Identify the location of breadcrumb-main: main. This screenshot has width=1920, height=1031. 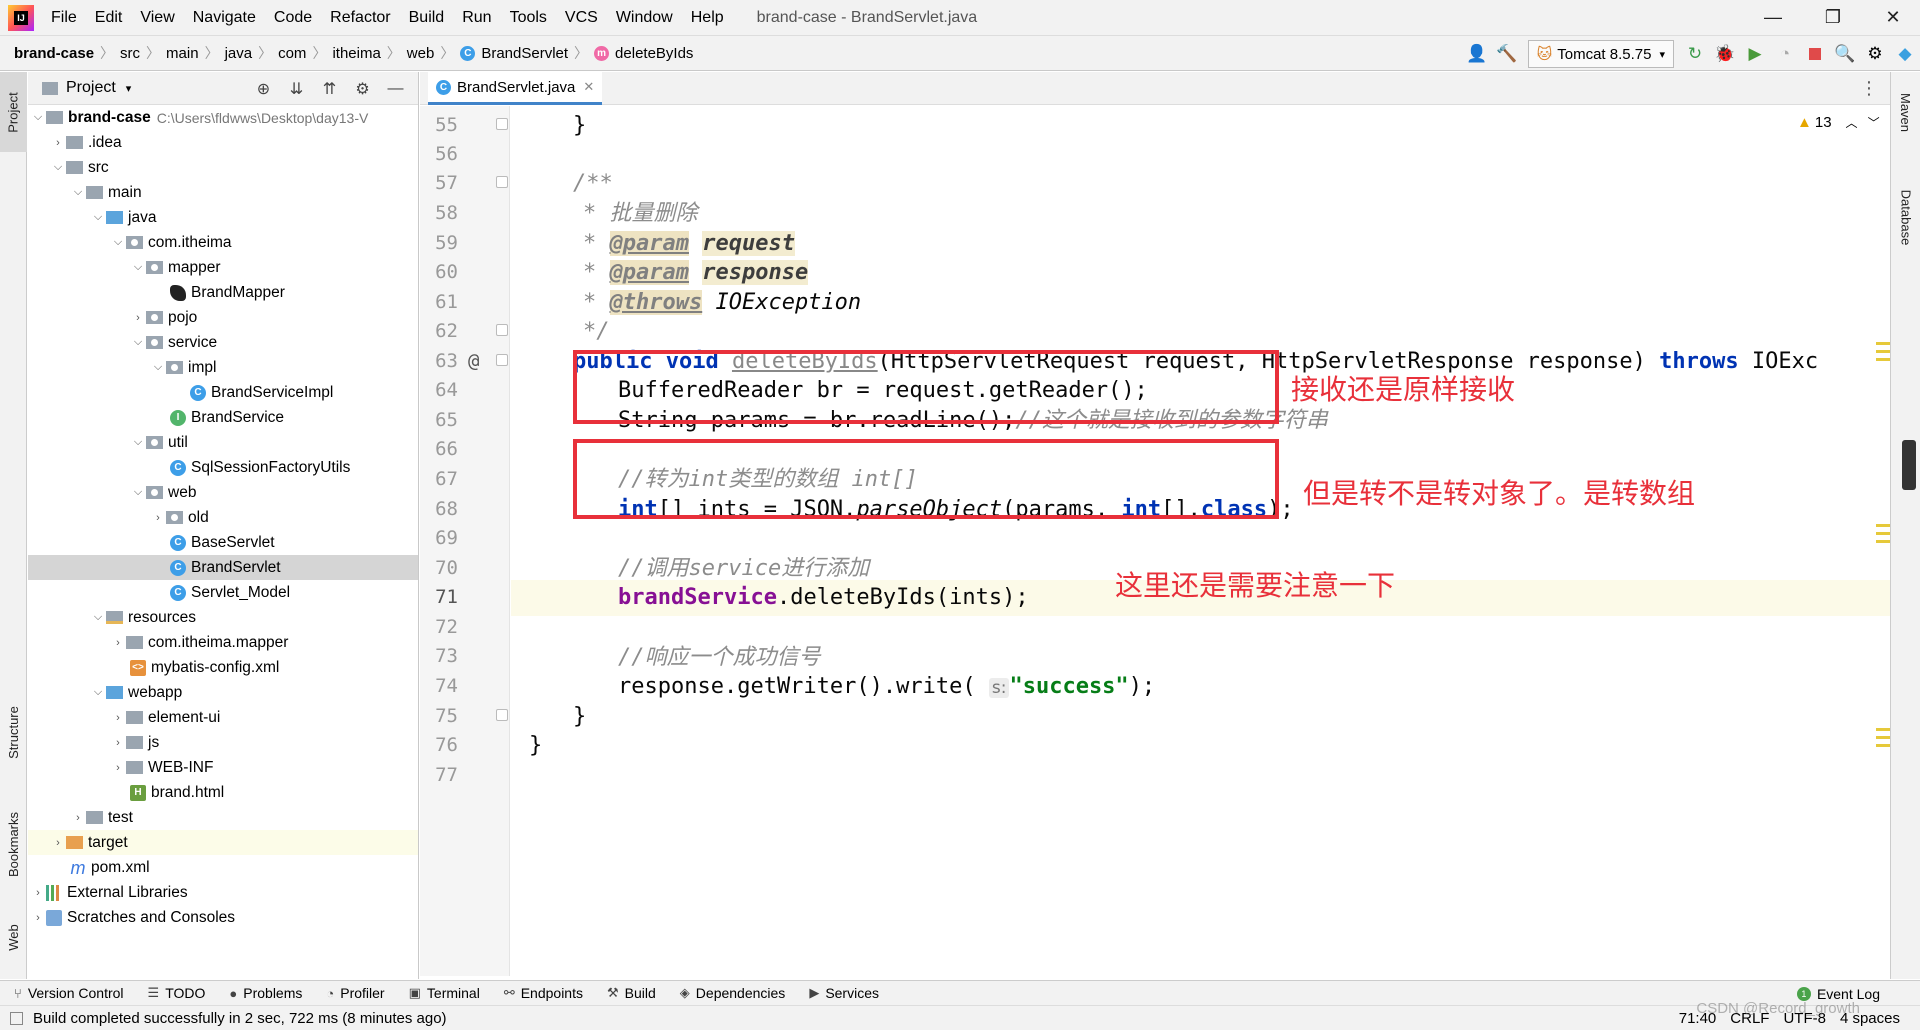
(182, 53).